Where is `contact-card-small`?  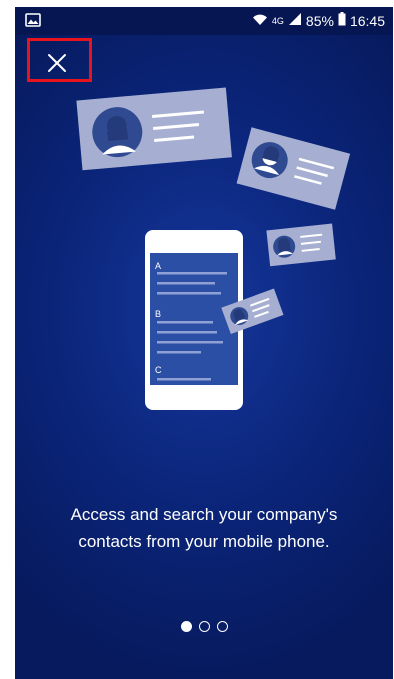
contact-card-small is located at coordinates (301, 245).